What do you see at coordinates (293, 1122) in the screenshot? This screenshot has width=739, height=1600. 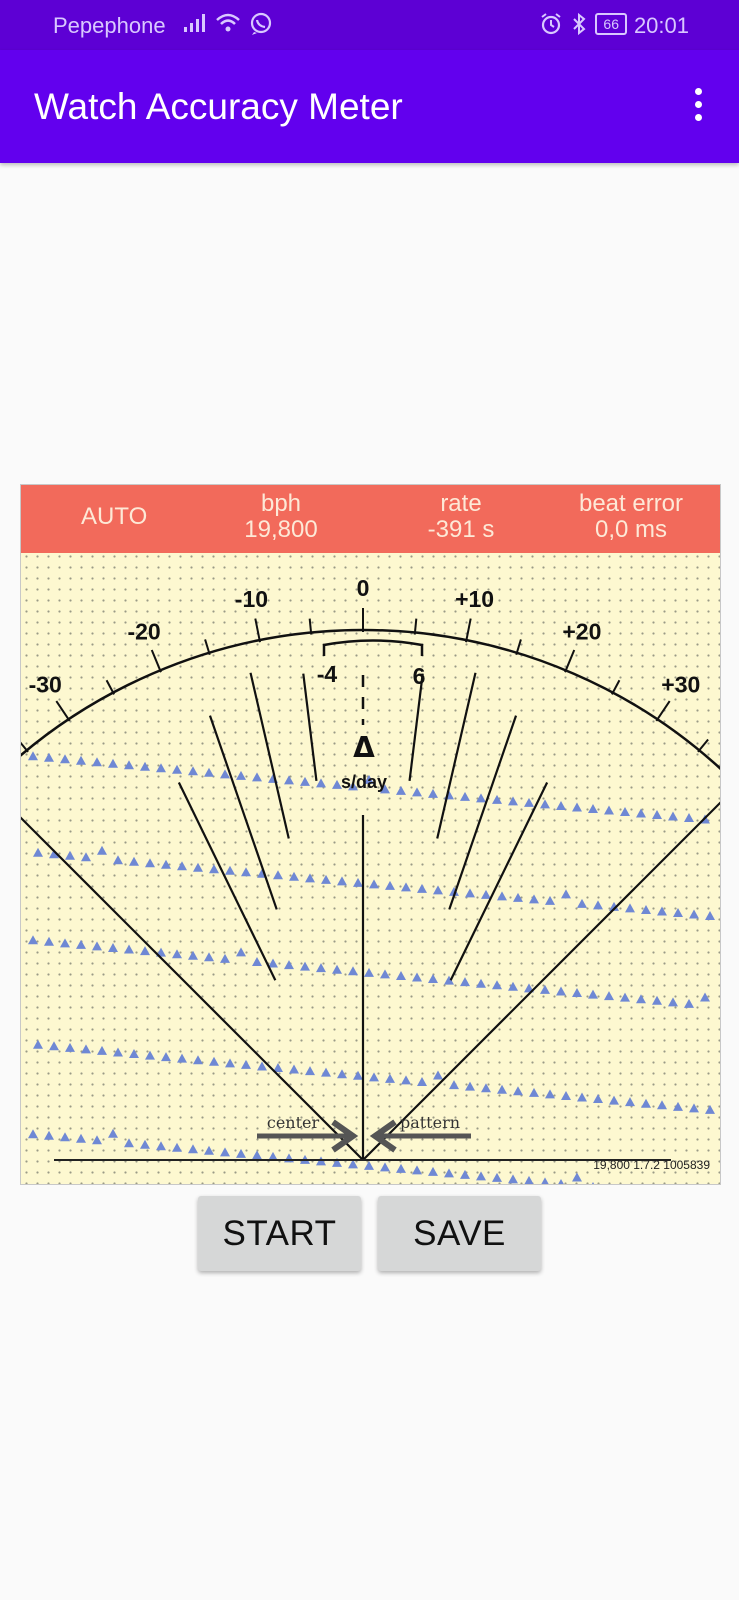 I see `center-label: center` at bounding box center [293, 1122].